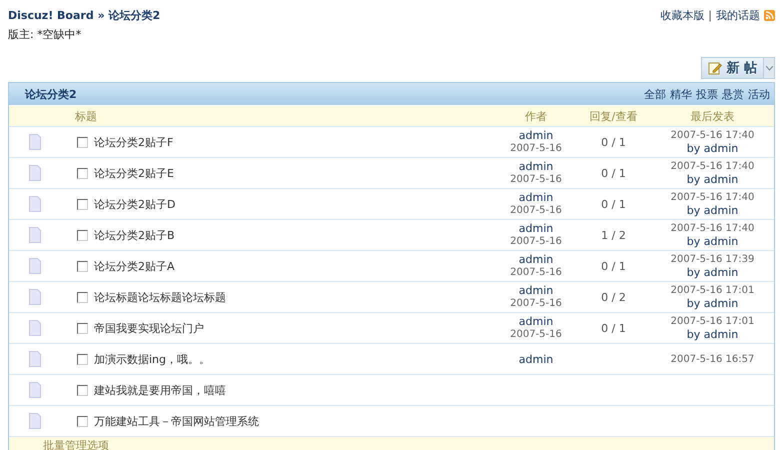  What do you see at coordinates (134, 235) in the screenshot?
I see `thread-title-link: 论坛分类2贴子B` at bounding box center [134, 235].